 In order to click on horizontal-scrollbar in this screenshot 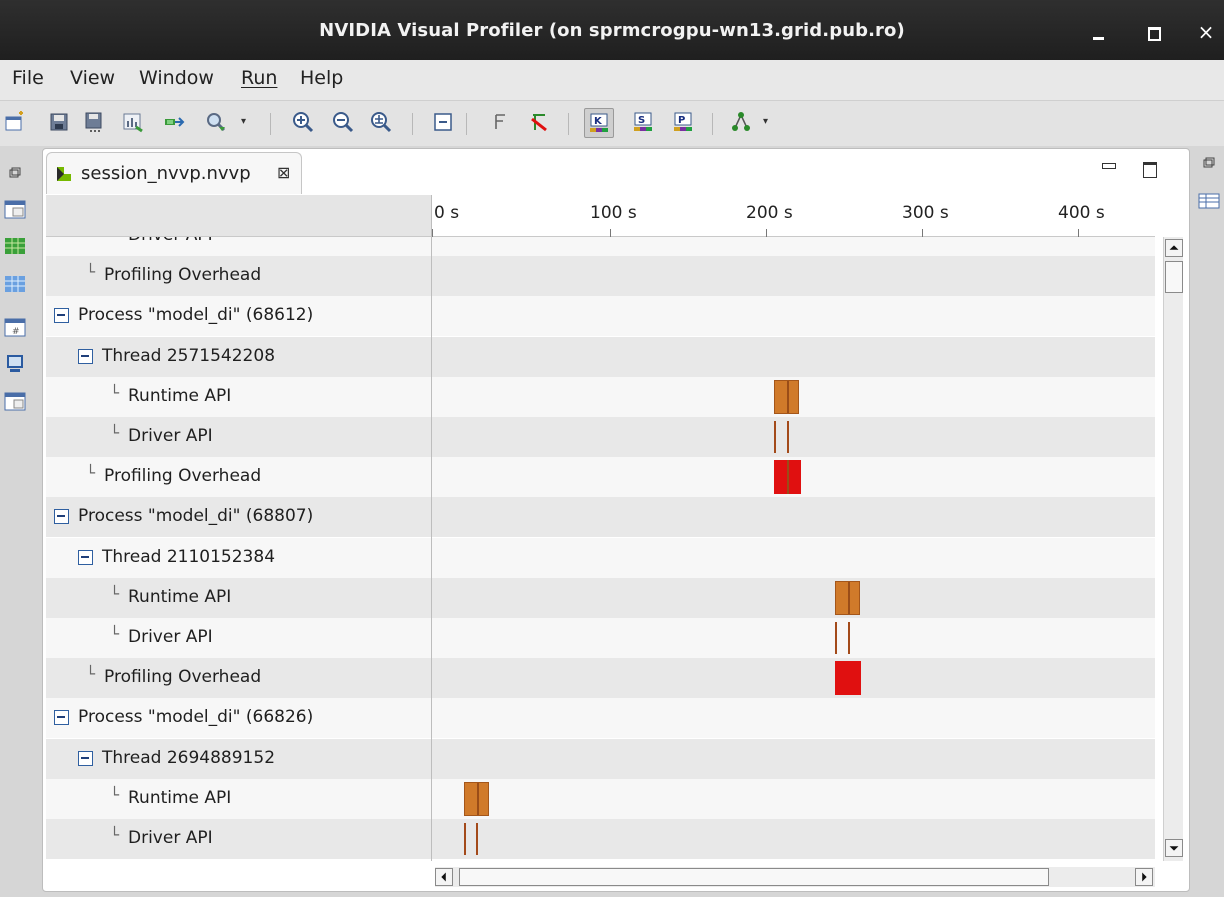, I will do `click(795, 877)`.